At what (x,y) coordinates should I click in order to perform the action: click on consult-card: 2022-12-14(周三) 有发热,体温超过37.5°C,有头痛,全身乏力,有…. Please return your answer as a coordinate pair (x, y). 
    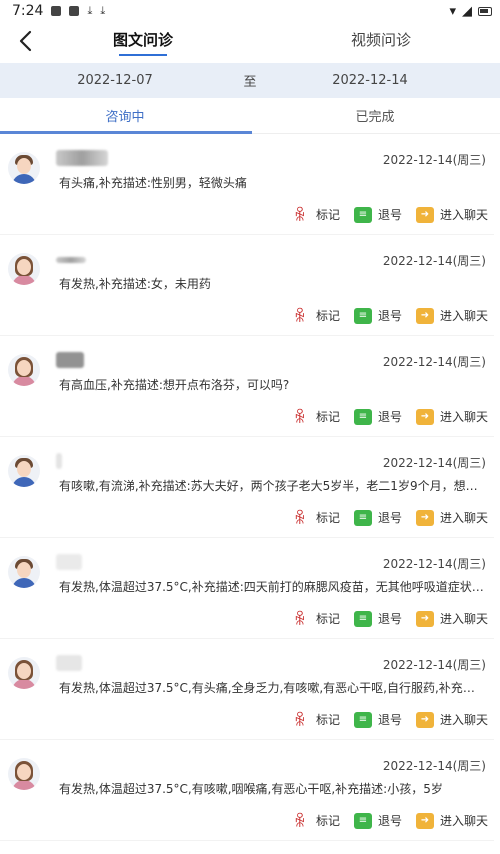
    Looking at the image, I should click on (247, 689).